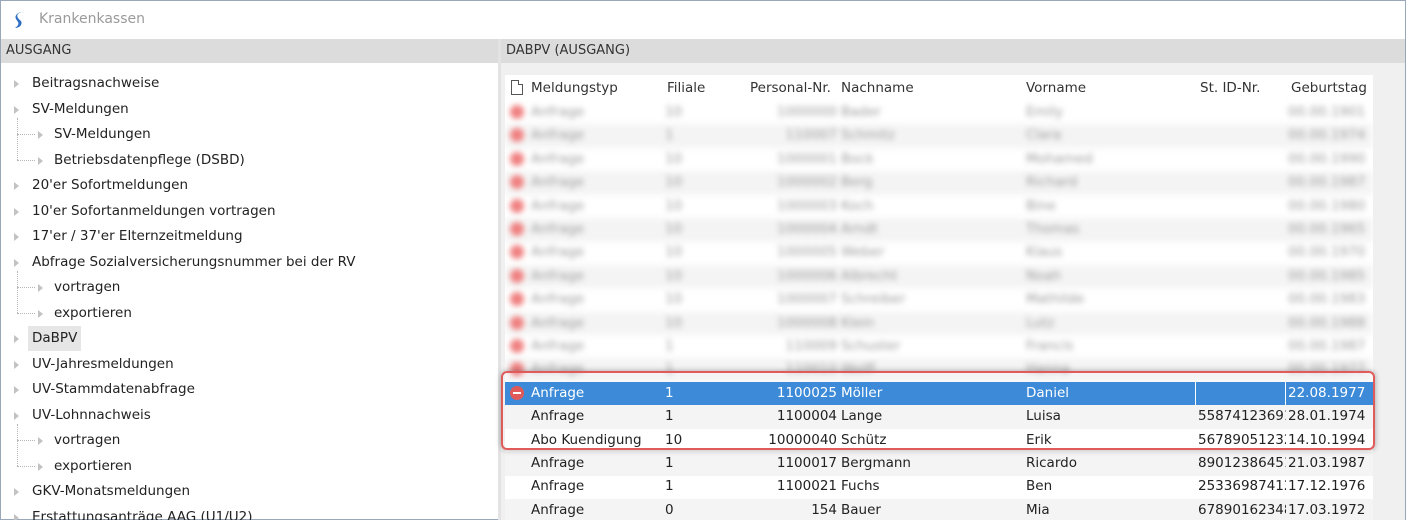  I want to click on document-icon, so click(517, 87).